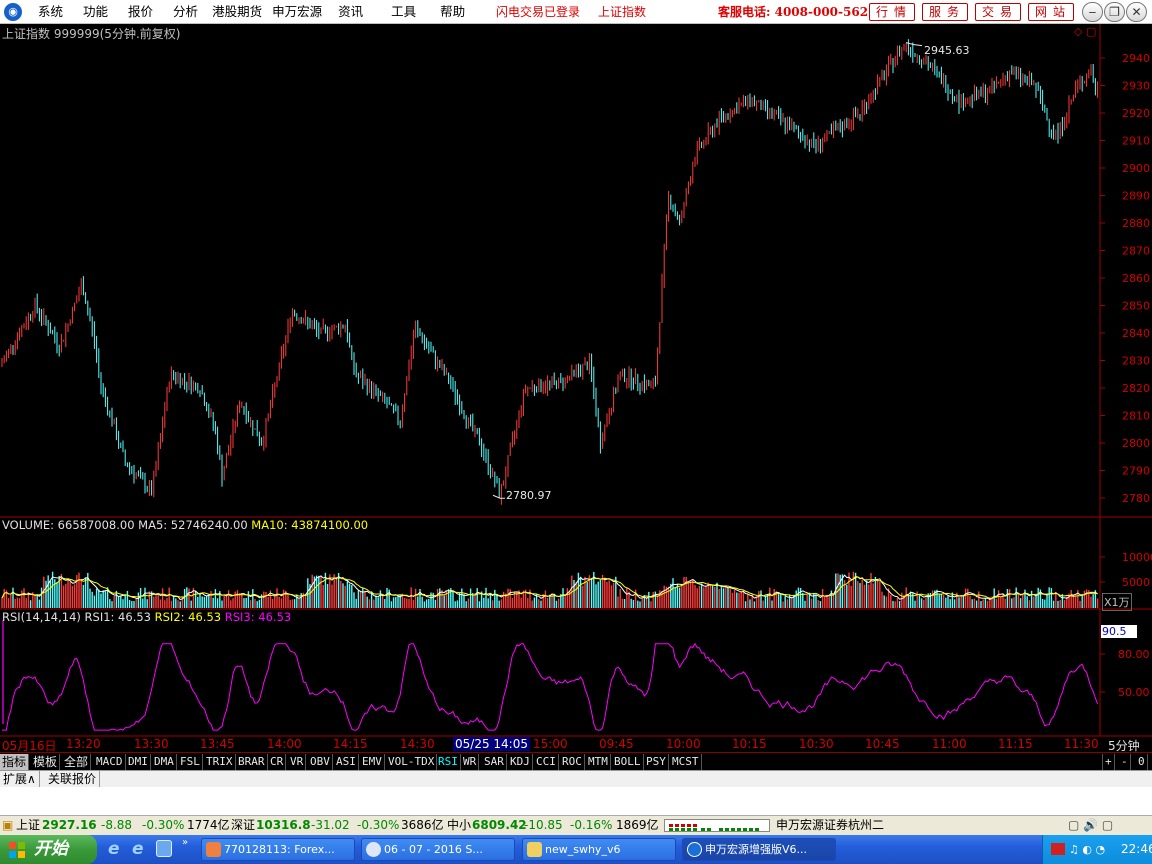 The width and height of the screenshot is (1152, 864). Describe the element at coordinates (372, 762) in the screenshot. I see `tab-emv: EMV` at that location.